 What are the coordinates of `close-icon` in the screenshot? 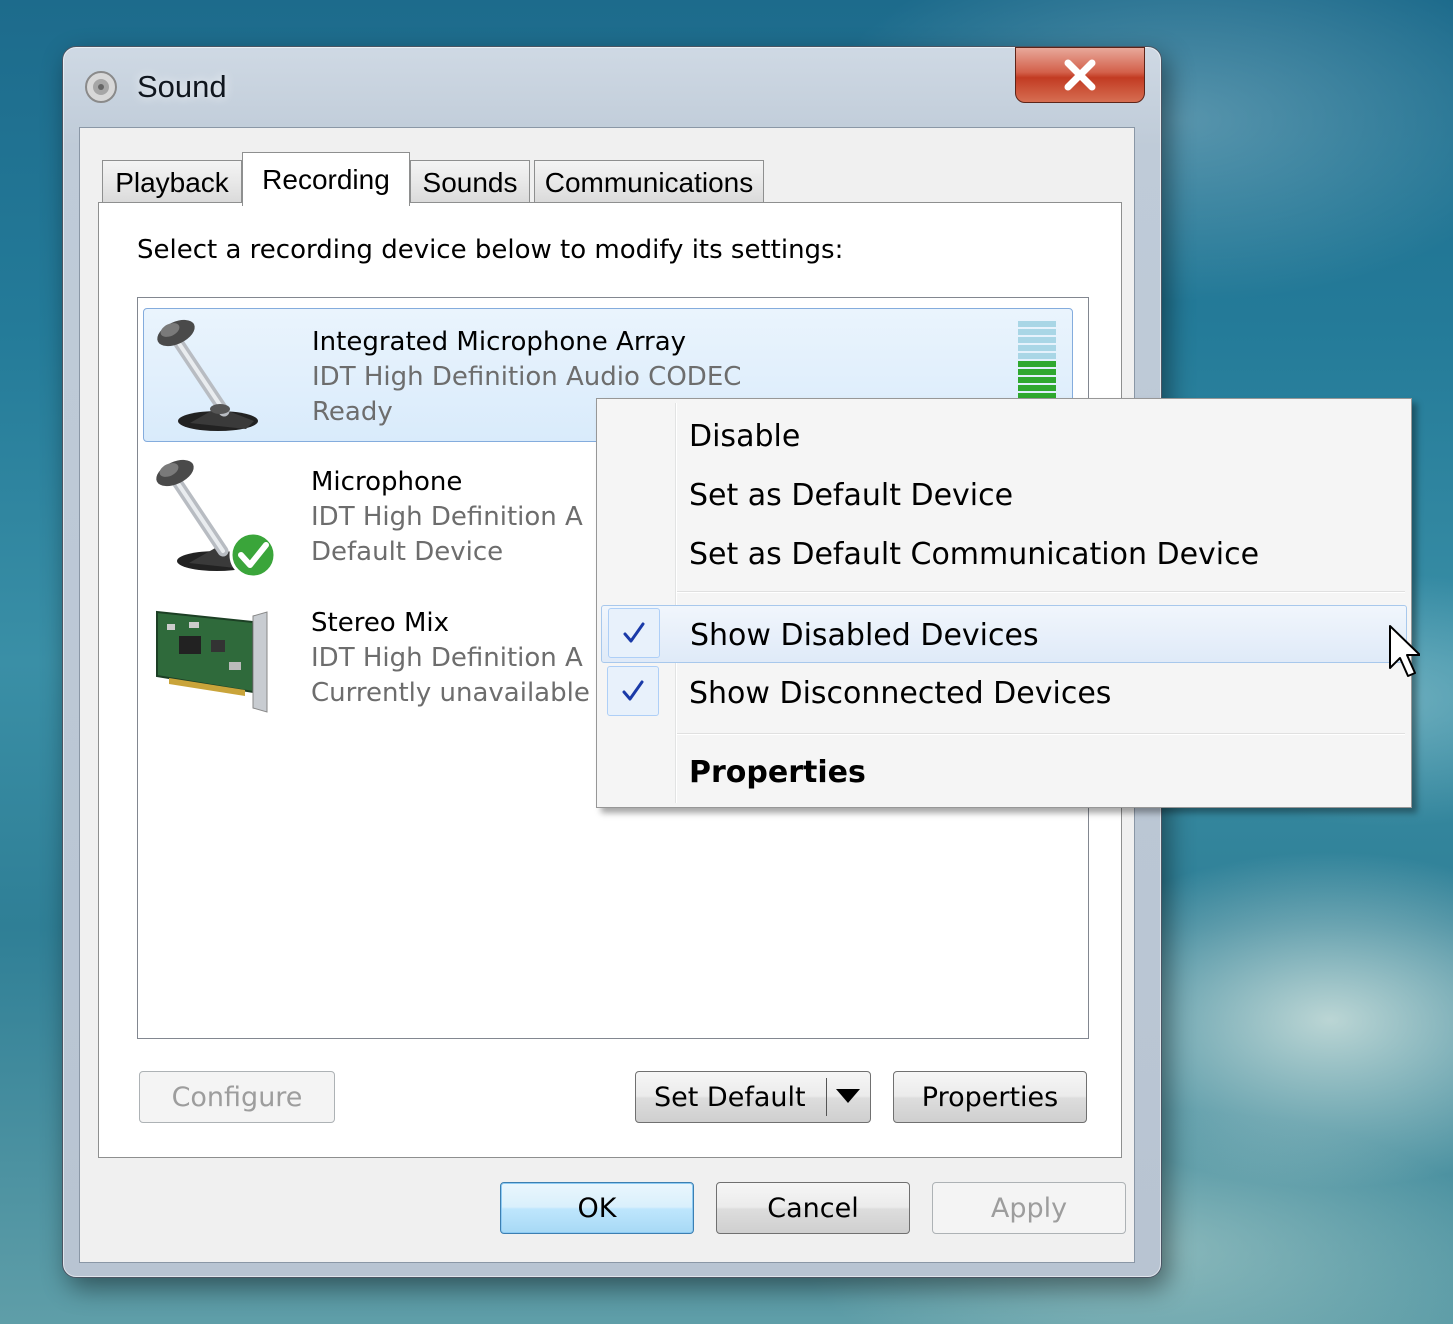 It's located at (1080, 75).